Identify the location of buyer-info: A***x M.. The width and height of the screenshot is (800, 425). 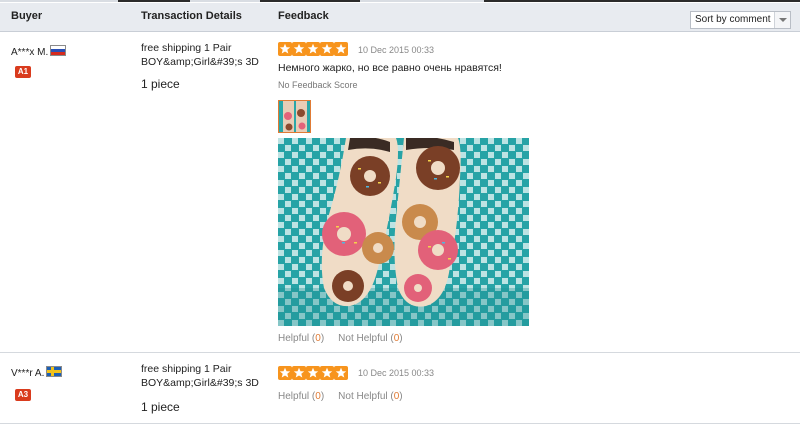
(39, 51).